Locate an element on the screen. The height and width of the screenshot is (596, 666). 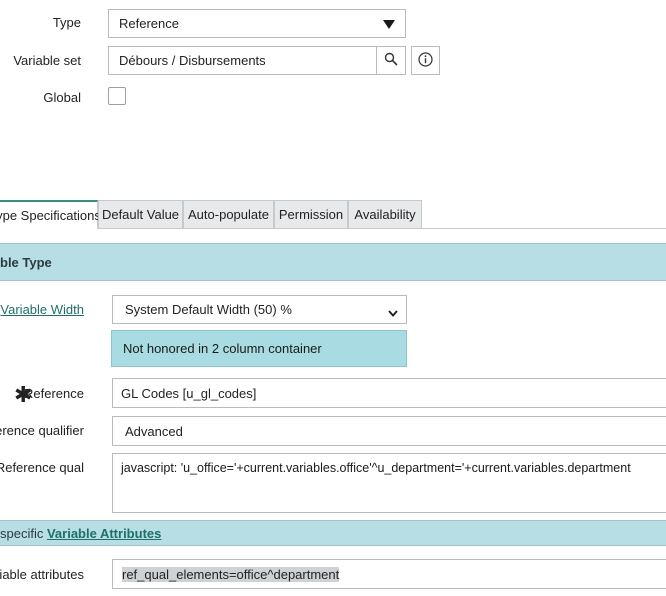
reference-qual-label: Reference qual is located at coordinates (42, 467).